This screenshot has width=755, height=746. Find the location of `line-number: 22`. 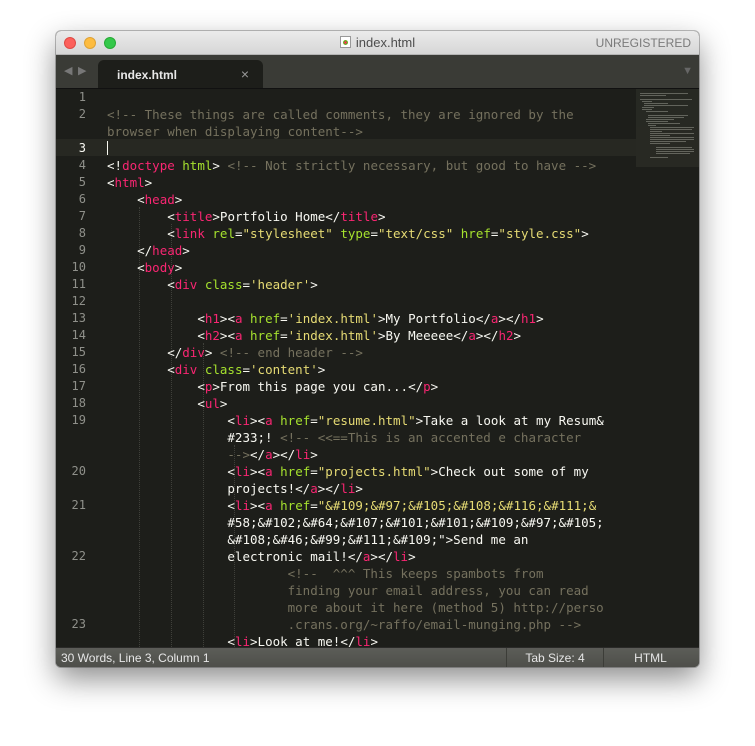

line-number: 22 is located at coordinates (78, 556).